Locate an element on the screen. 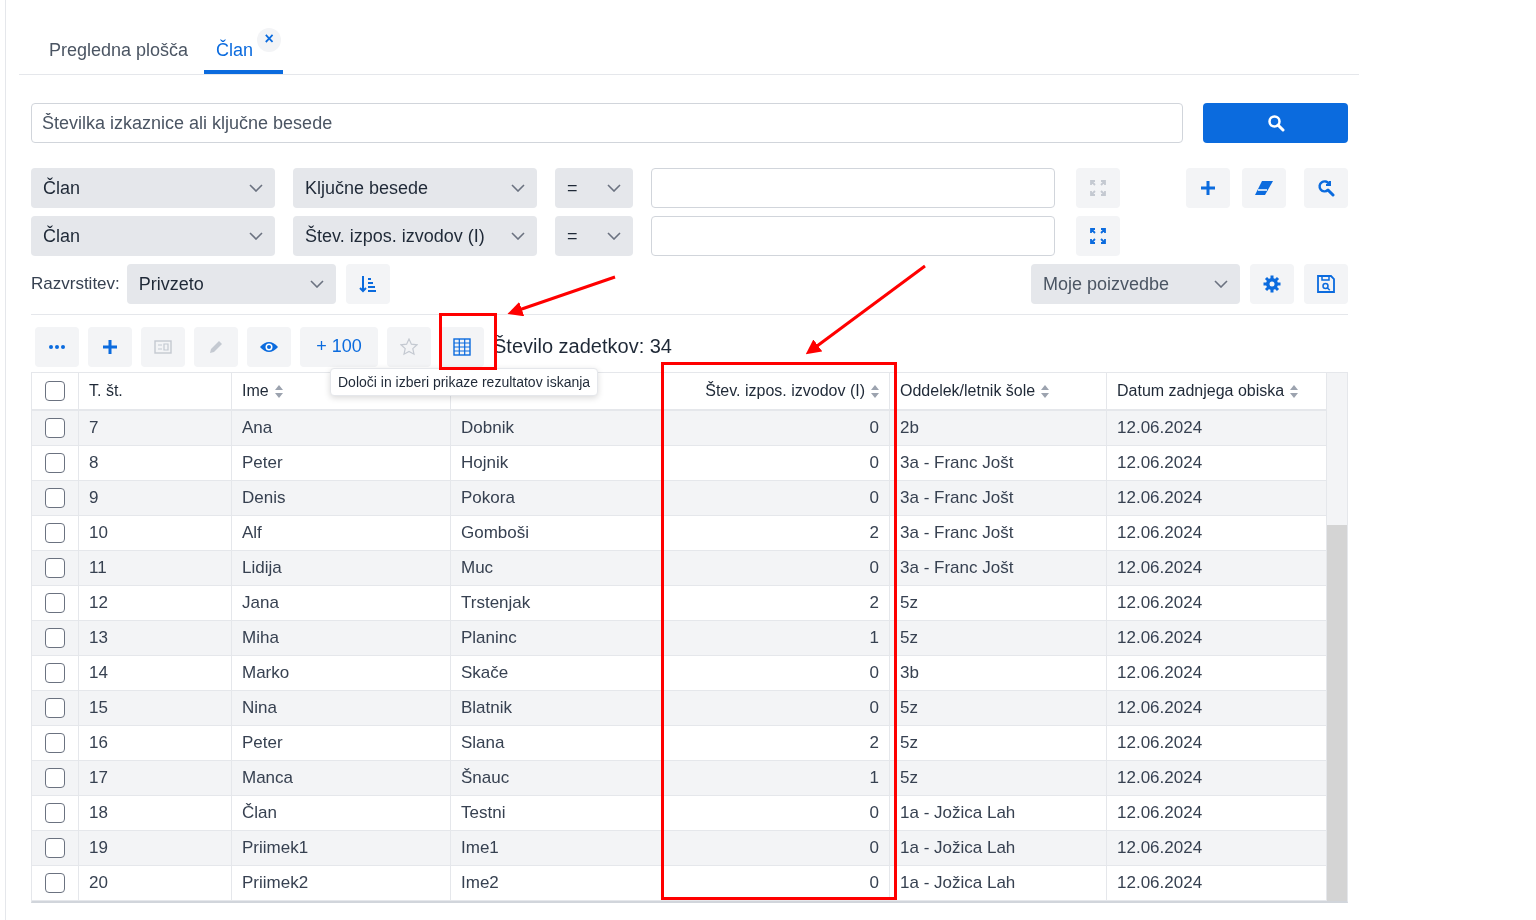  saved-queries-select: Moje poizvedbe is located at coordinates (1135, 284).